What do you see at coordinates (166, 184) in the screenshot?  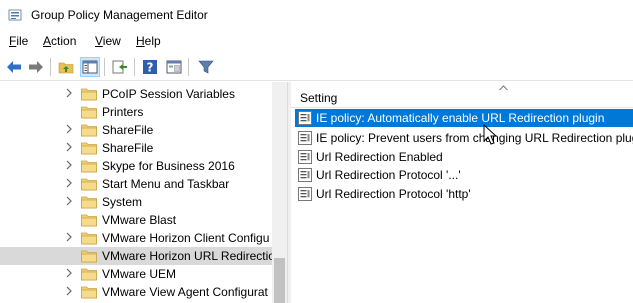 I see `tree-item-label: Start Menu and Taskbar` at bounding box center [166, 184].